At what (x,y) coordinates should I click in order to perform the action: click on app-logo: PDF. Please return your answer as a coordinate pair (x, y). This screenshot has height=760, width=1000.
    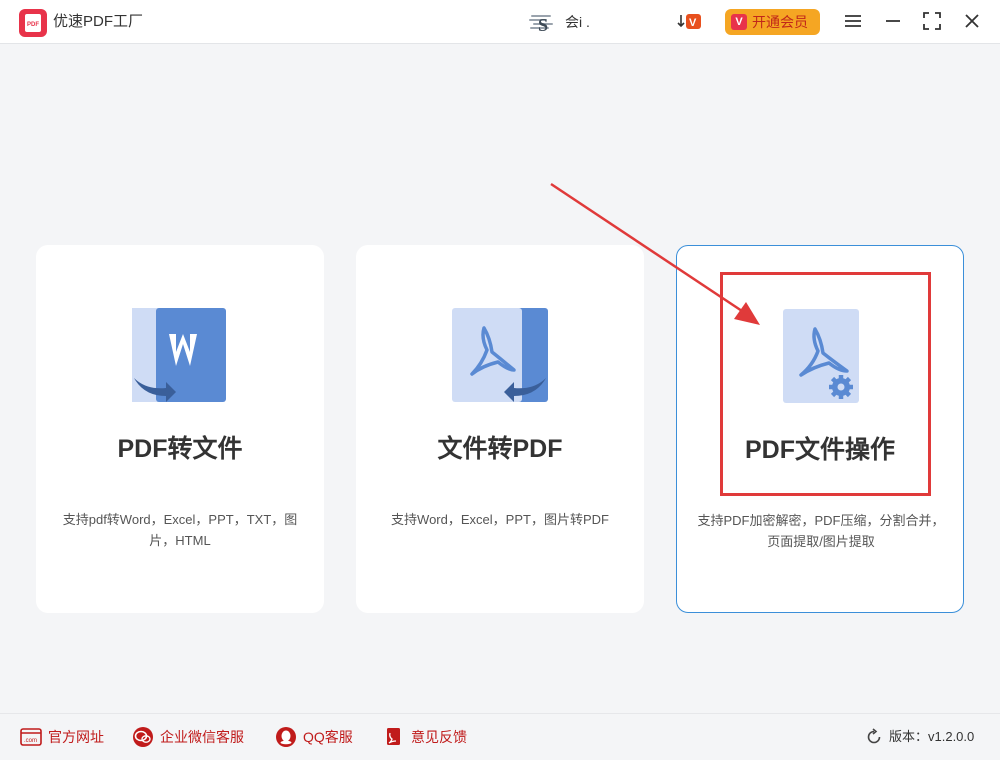
    Looking at the image, I should click on (33, 23).